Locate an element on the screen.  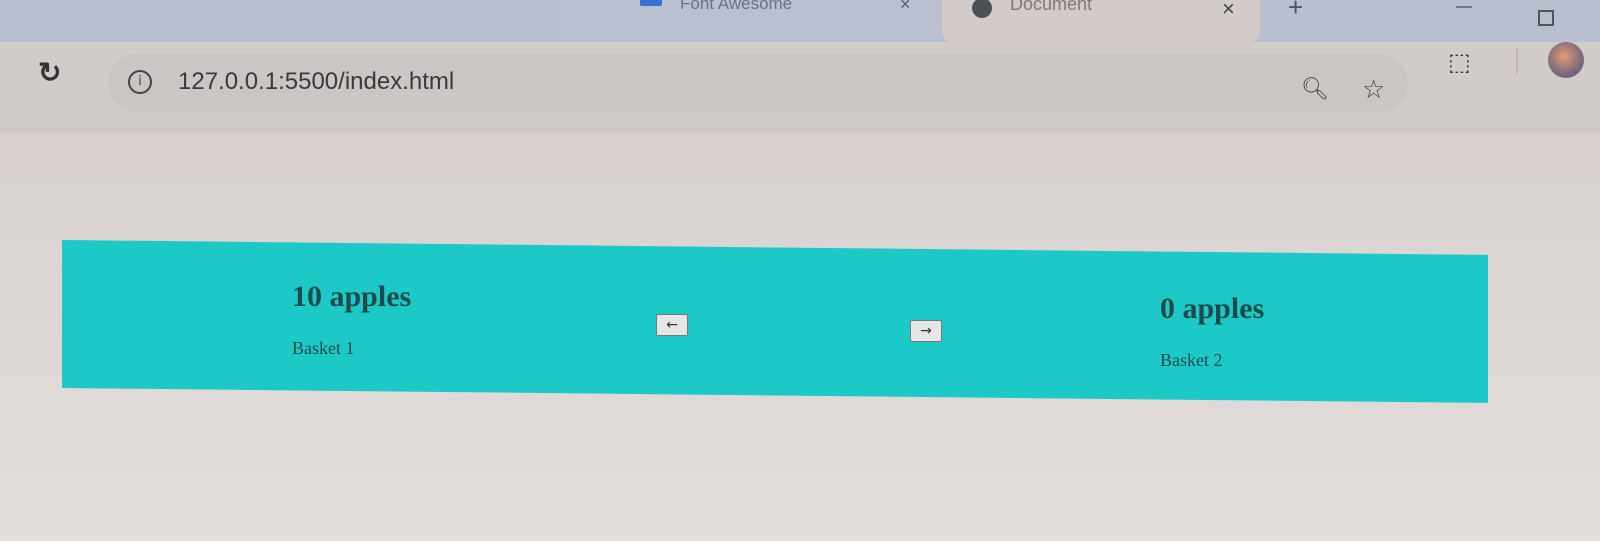
star-icon: ☆ is located at coordinates (1373, 89).